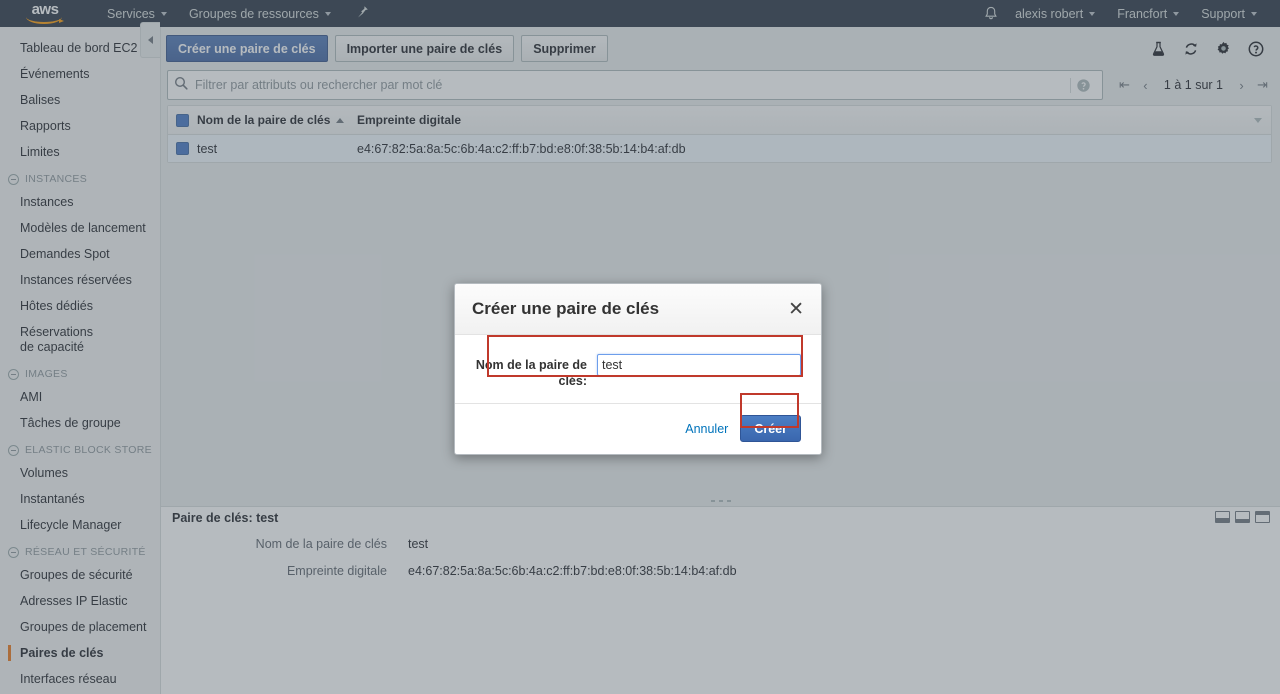 This screenshot has height=694, width=1280. Describe the element at coordinates (566, 308) in the screenshot. I see `dialog-title: Créer une paire de clés` at that location.